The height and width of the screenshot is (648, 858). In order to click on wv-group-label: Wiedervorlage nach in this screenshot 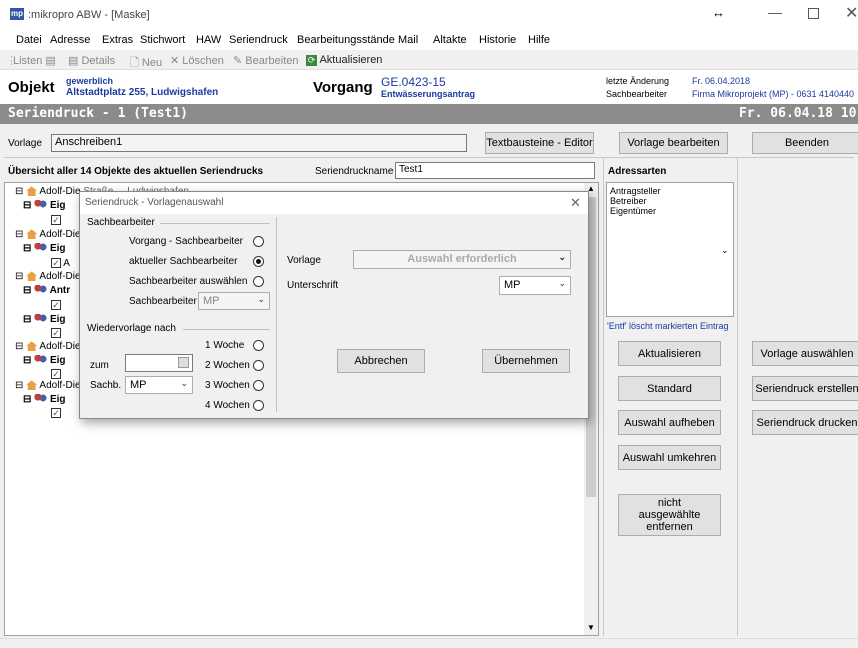, I will do `click(131, 328)`.